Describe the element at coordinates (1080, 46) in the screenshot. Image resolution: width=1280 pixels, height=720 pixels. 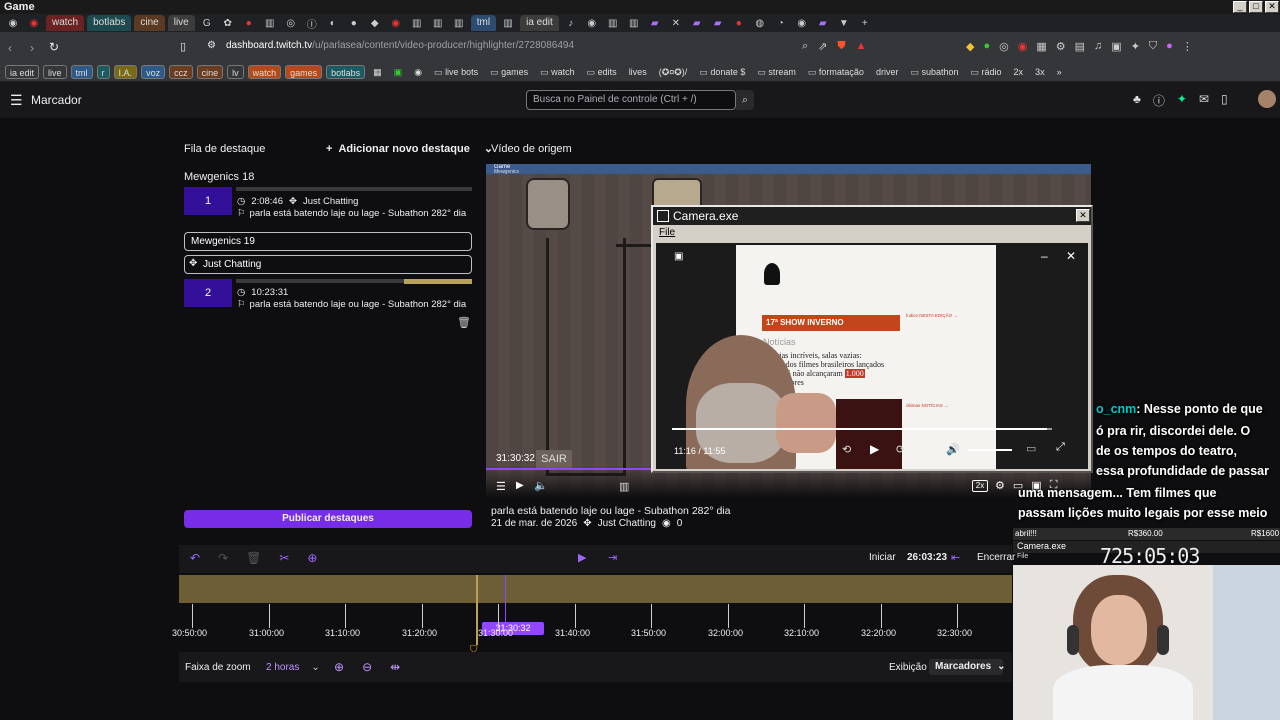
I see `ext-icon: ▤` at that location.